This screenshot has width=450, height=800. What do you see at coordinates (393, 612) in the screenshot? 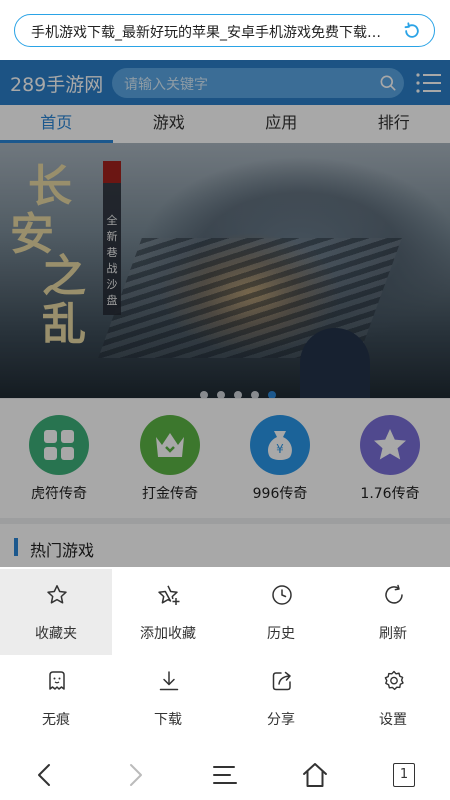
I see `menu-refresh: 刷新` at bounding box center [393, 612].